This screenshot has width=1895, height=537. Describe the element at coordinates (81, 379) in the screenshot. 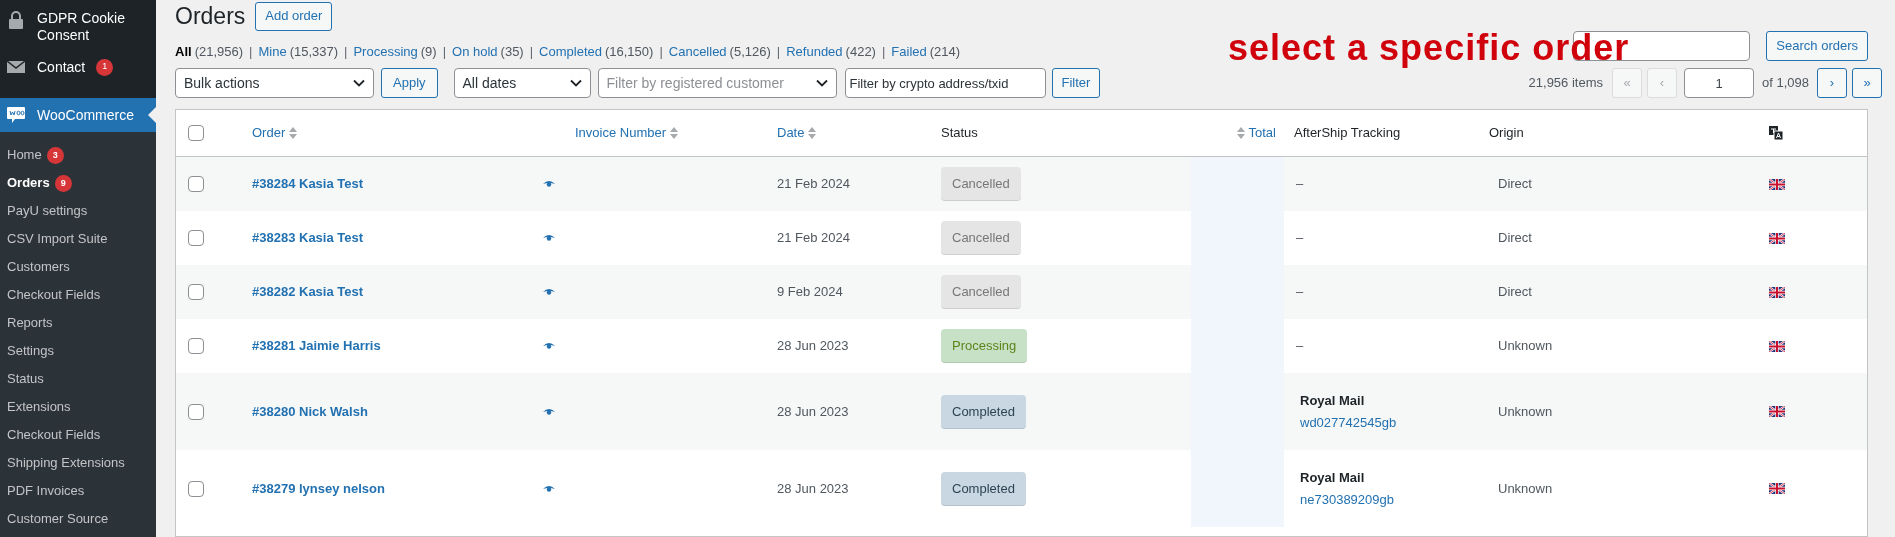

I see `submenu-item: Status` at that location.